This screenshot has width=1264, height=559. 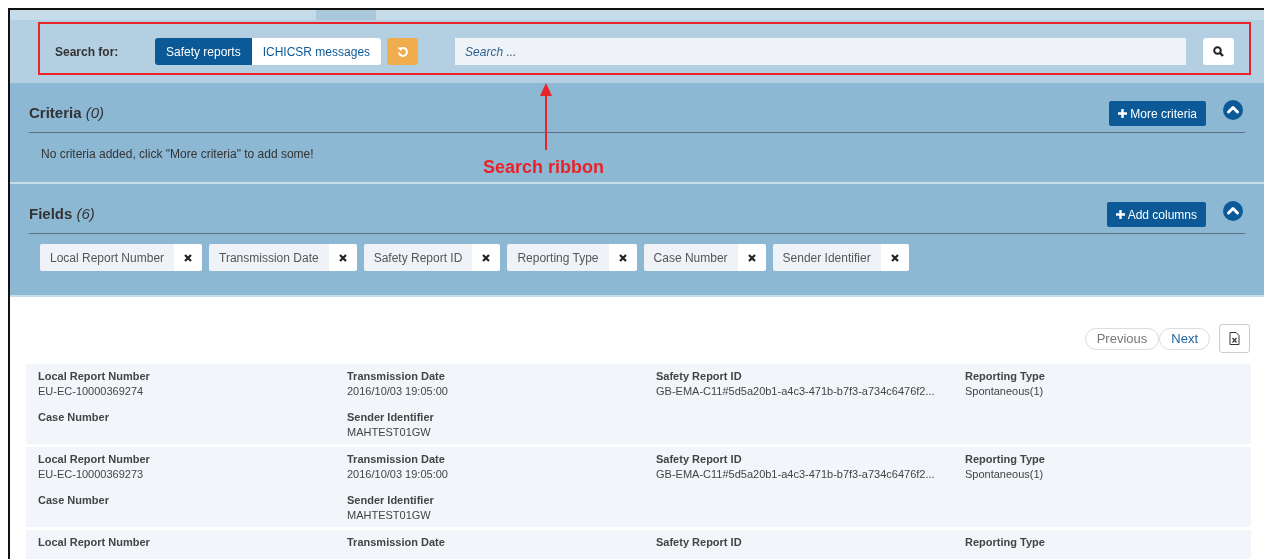 I want to click on field-chip: Local Report Number, so click(x=107, y=257).